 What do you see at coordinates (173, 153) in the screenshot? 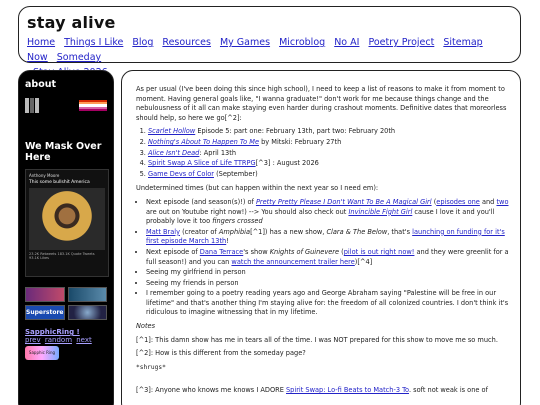
I see `item-link: Alice Isn't Dead` at bounding box center [173, 153].